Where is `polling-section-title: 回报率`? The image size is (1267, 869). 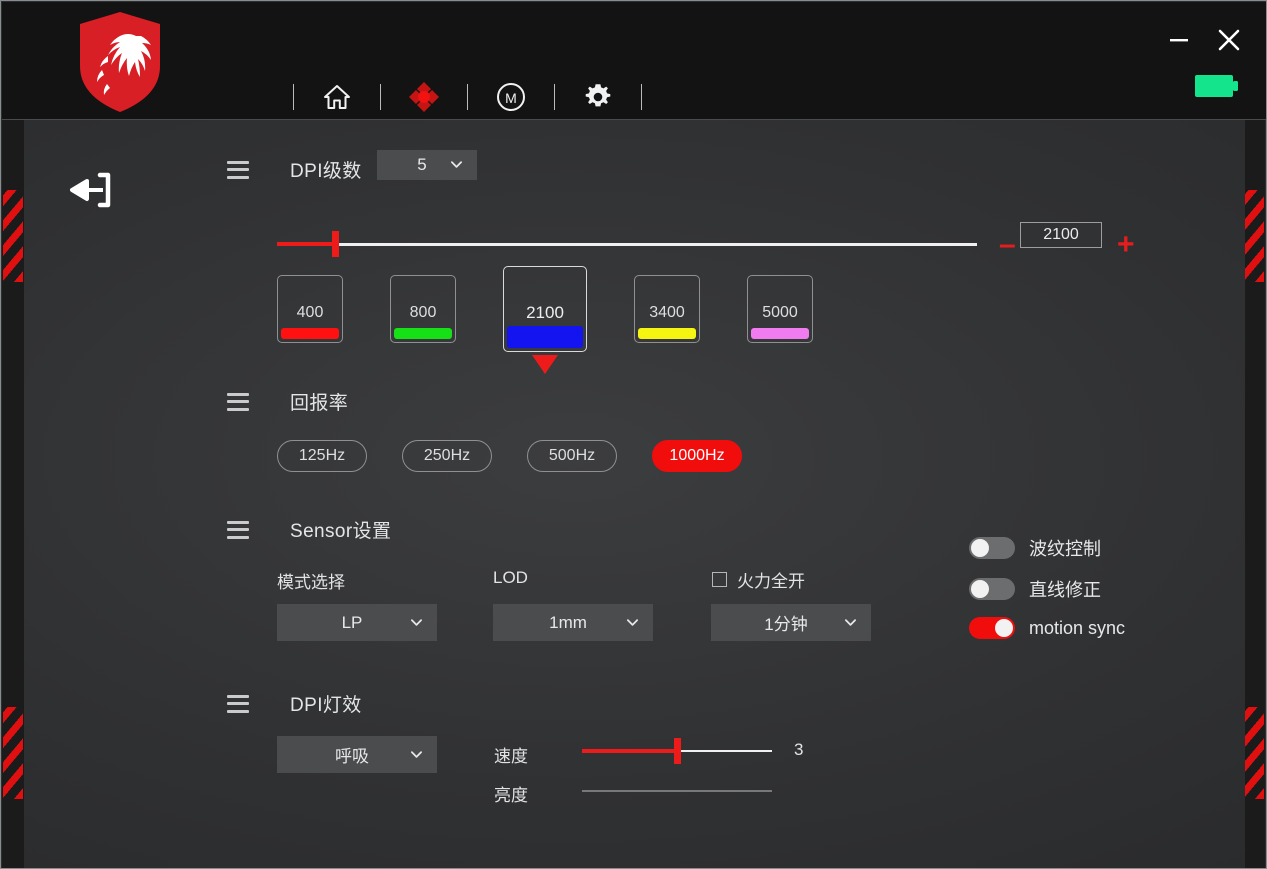 polling-section-title: 回报率 is located at coordinates (319, 403).